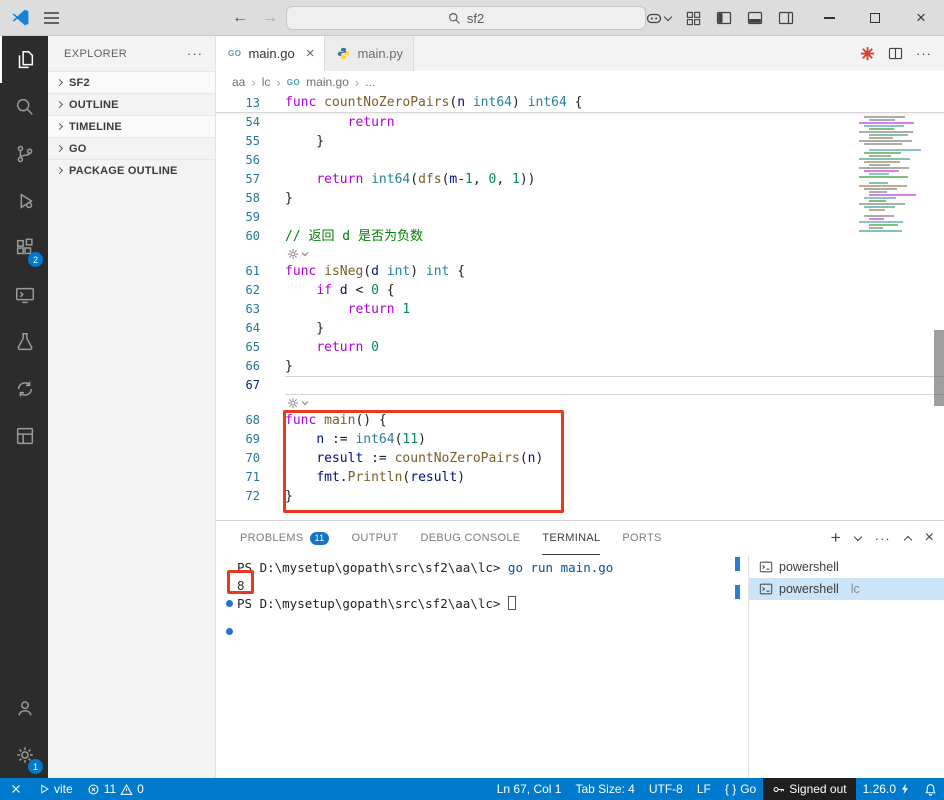  I want to click on activity-settings: 1, so click(24, 754).